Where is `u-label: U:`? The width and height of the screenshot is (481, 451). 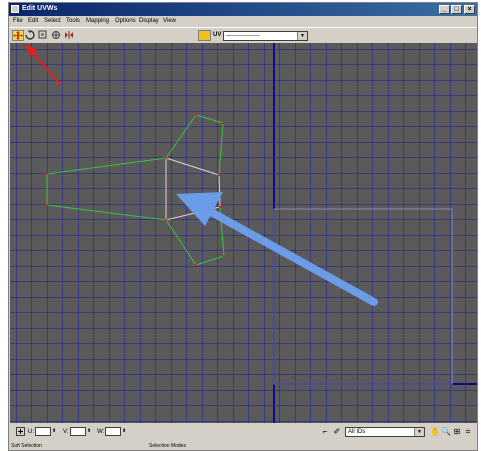 u-label: U: is located at coordinates (31, 432).